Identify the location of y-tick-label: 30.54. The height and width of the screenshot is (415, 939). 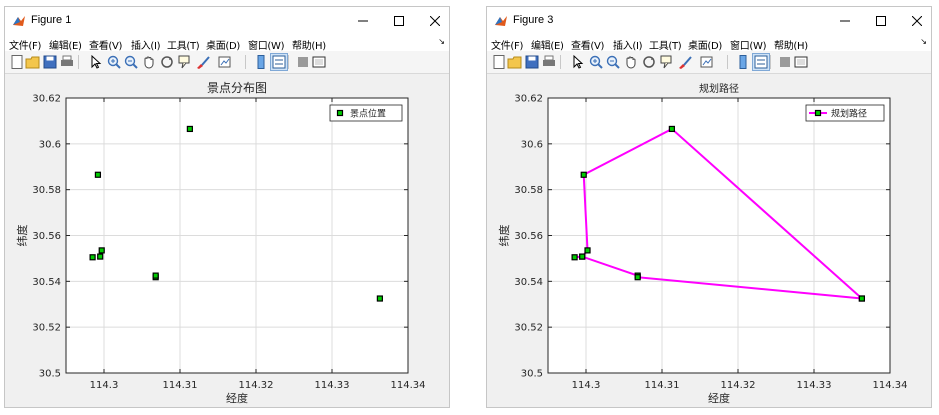
(528, 282).